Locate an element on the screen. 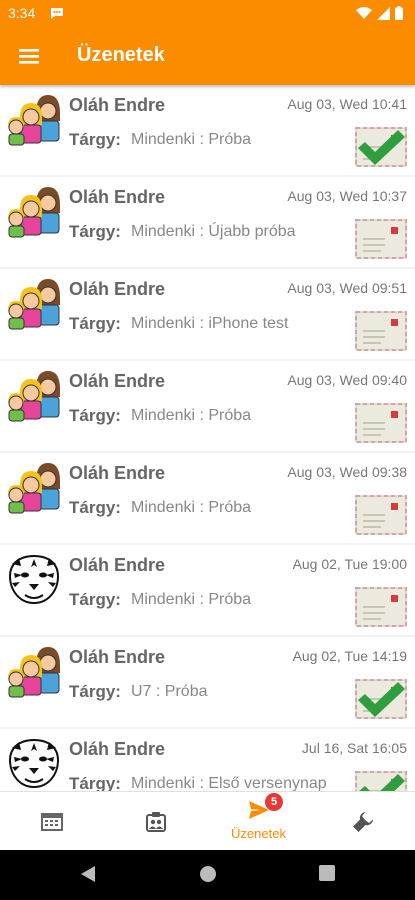 The image size is (415, 900). wrench-icon is located at coordinates (363, 822).